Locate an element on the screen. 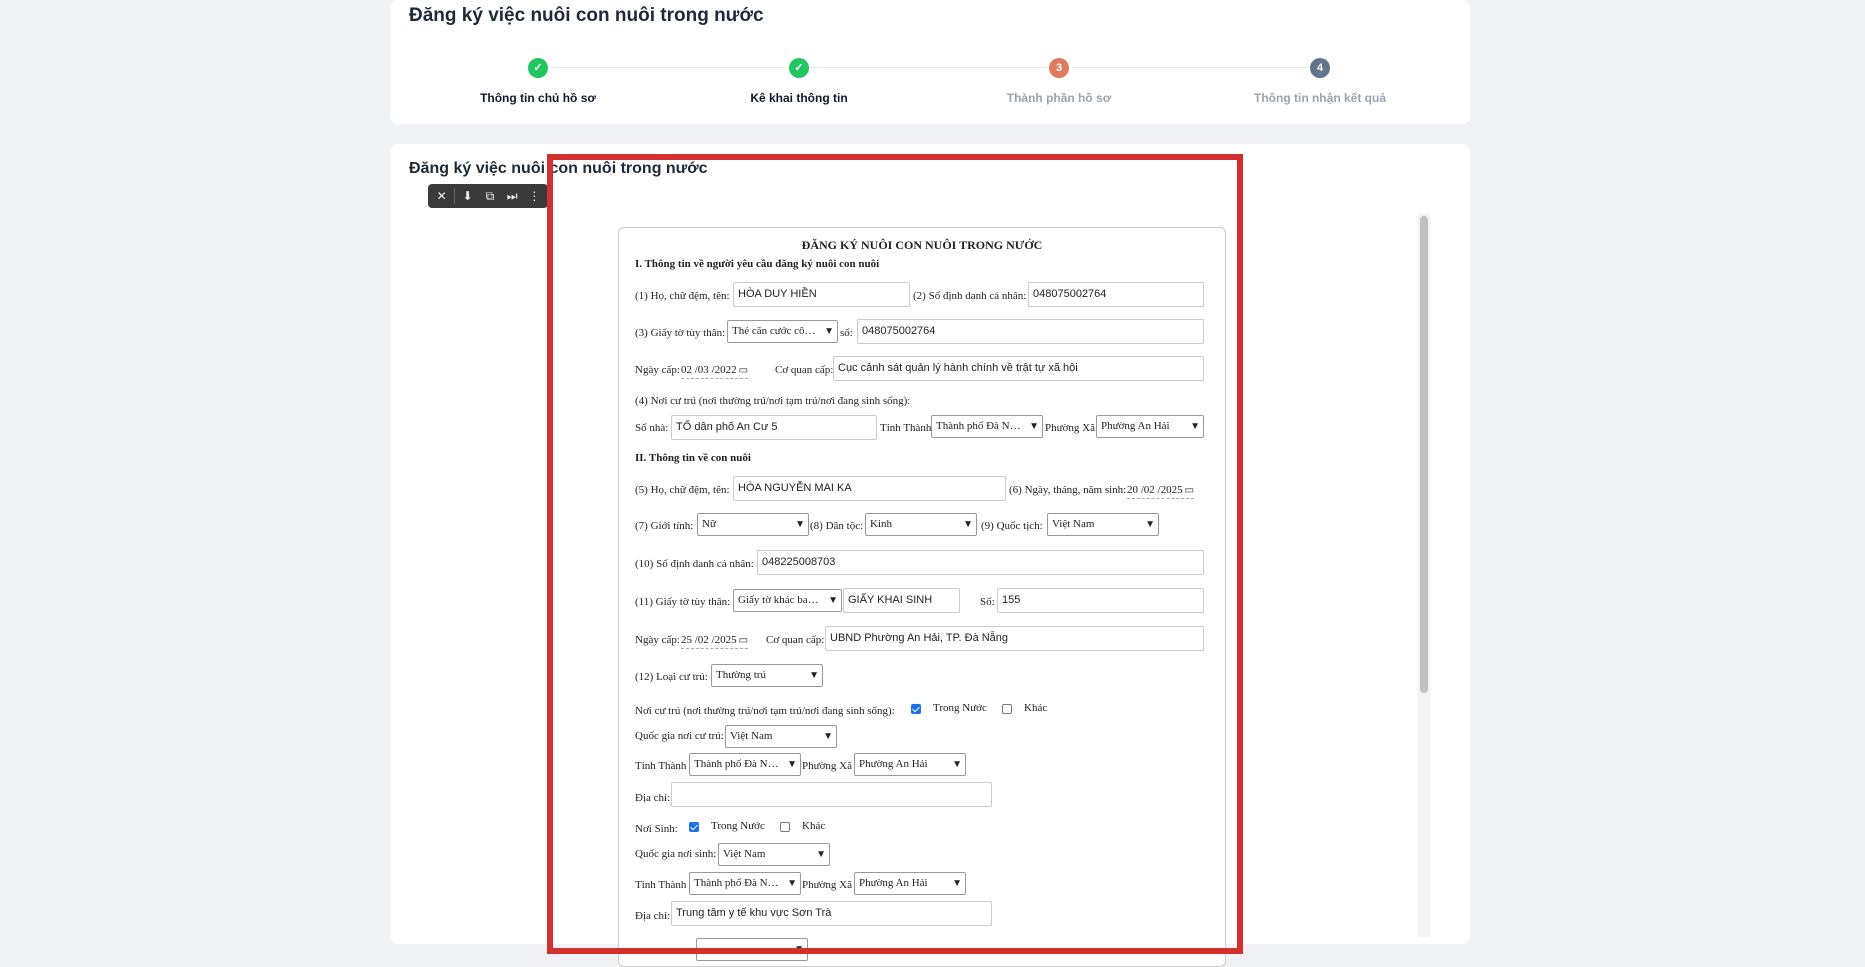 Image resolution: width=1865 pixels, height=967 pixels. partial-next-select: ▼ is located at coordinates (752, 949).